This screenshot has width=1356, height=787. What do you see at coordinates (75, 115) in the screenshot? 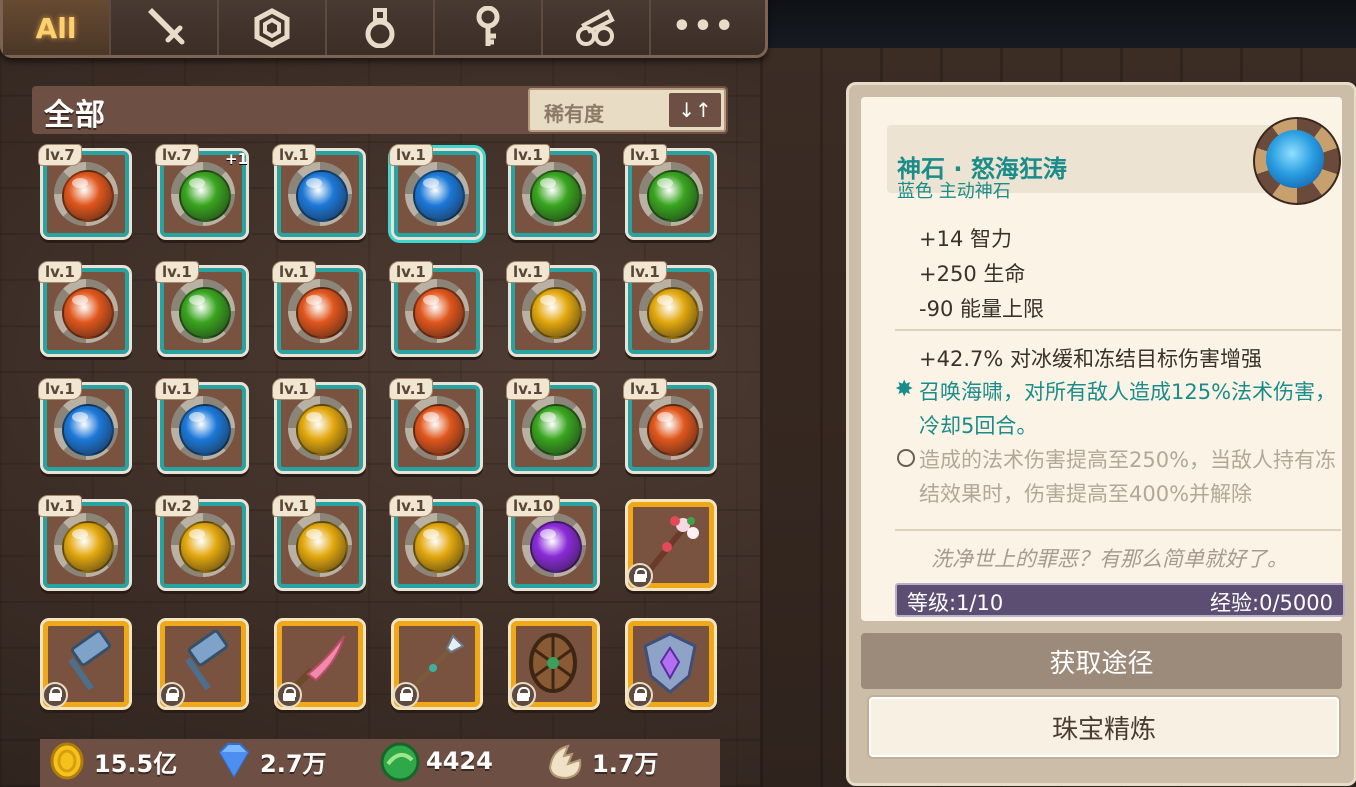
I see `inventory-title: 全部` at bounding box center [75, 115].